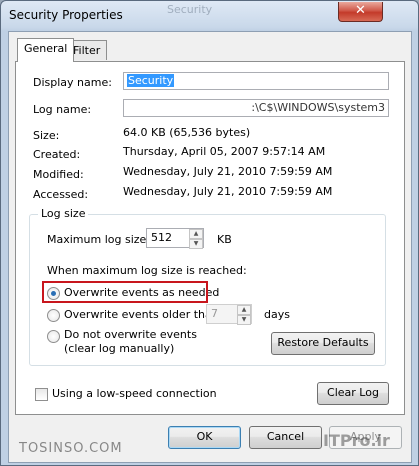  I want to click on display-name-value: Security, so click(151, 80).